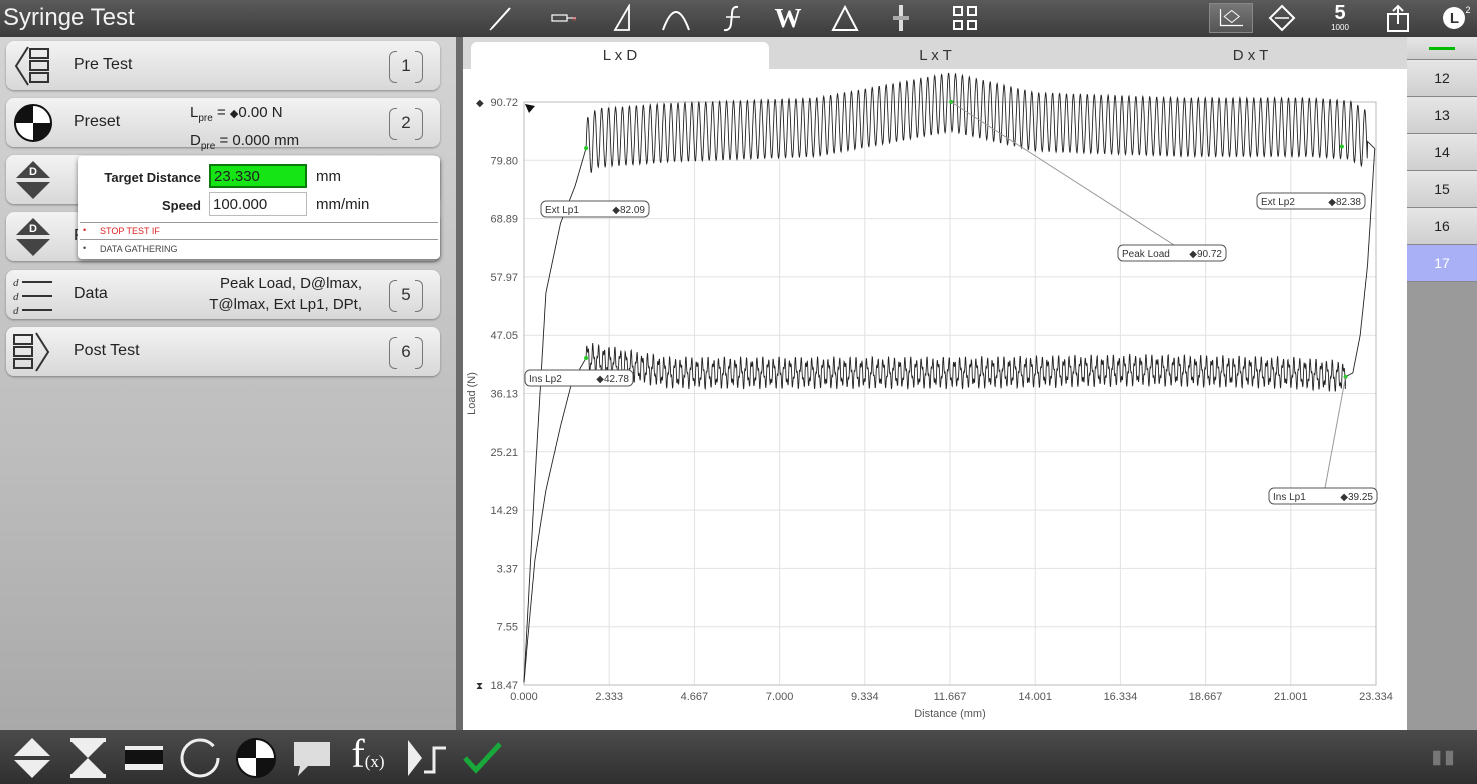 This screenshot has width=1477, height=784. I want to click on peak-curve-icon, so click(676, 18).